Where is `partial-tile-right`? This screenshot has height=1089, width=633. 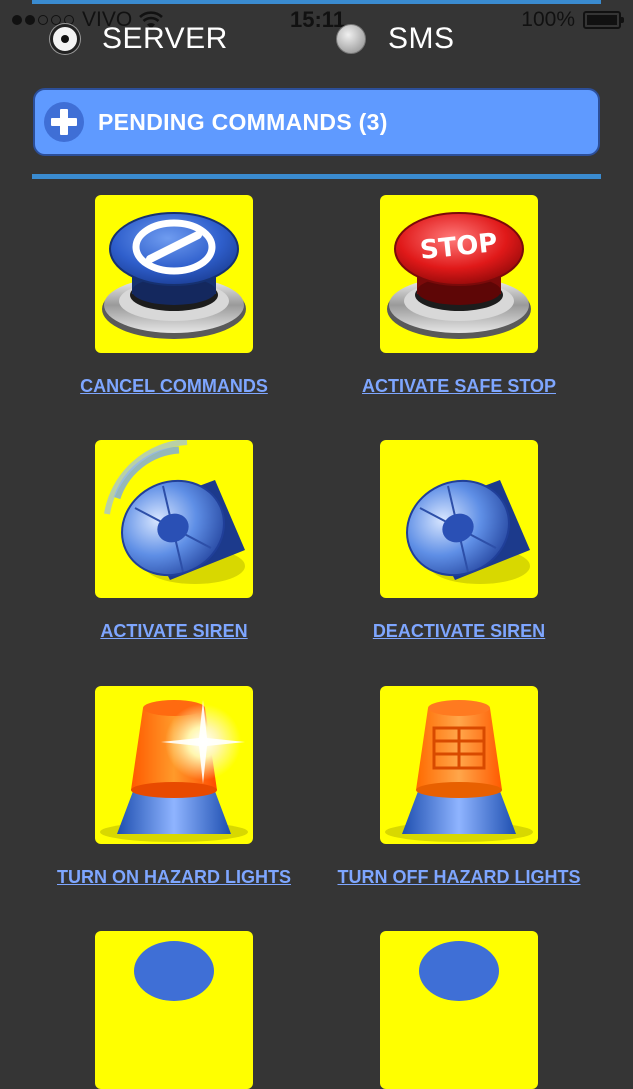
partial-tile-right is located at coordinates (459, 1010).